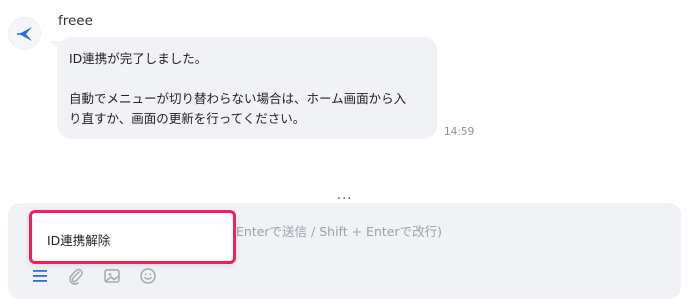 The height and width of the screenshot is (305, 691). What do you see at coordinates (459, 132) in the screenshot?
I see `message-timestamp: 14:59` at bounding box center [459, 132].